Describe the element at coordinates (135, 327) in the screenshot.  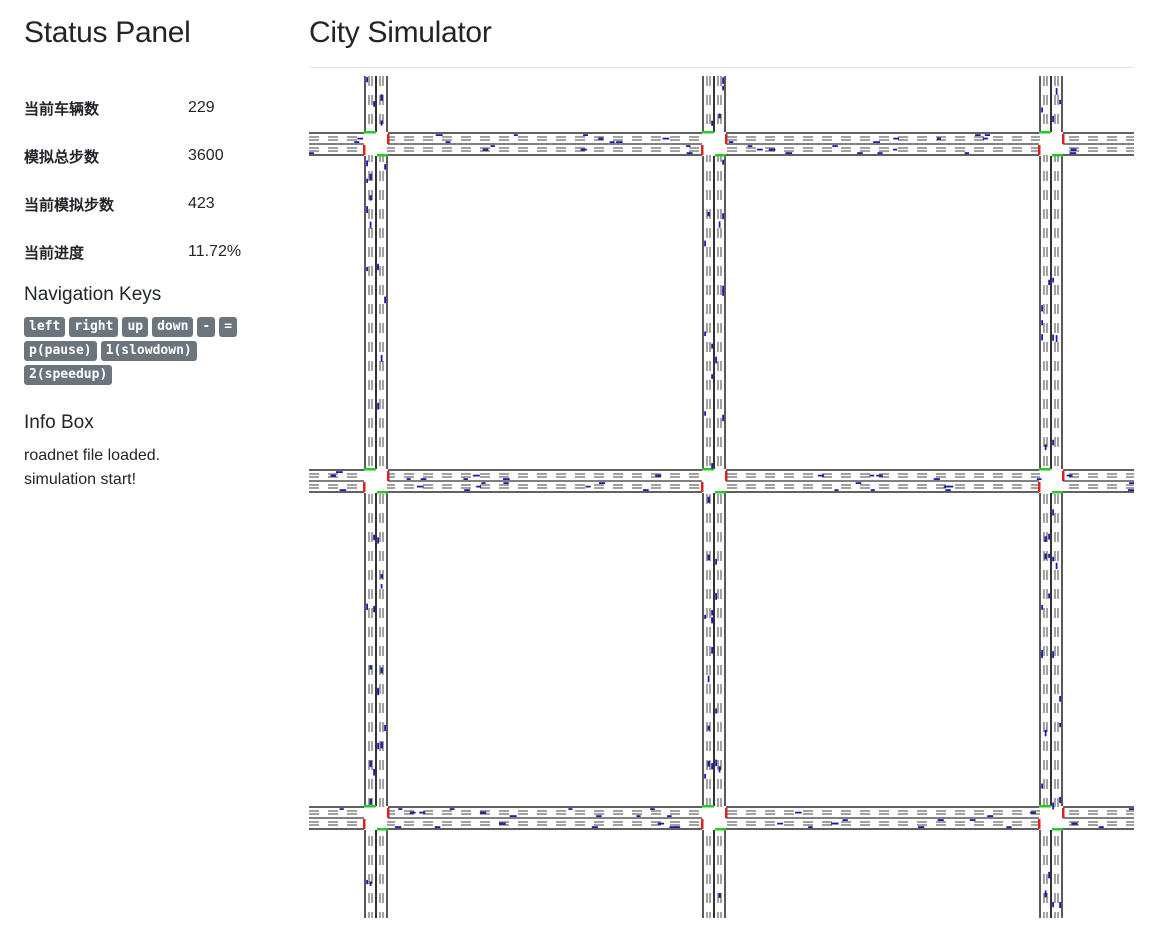
I see `key-up: up` at that location.